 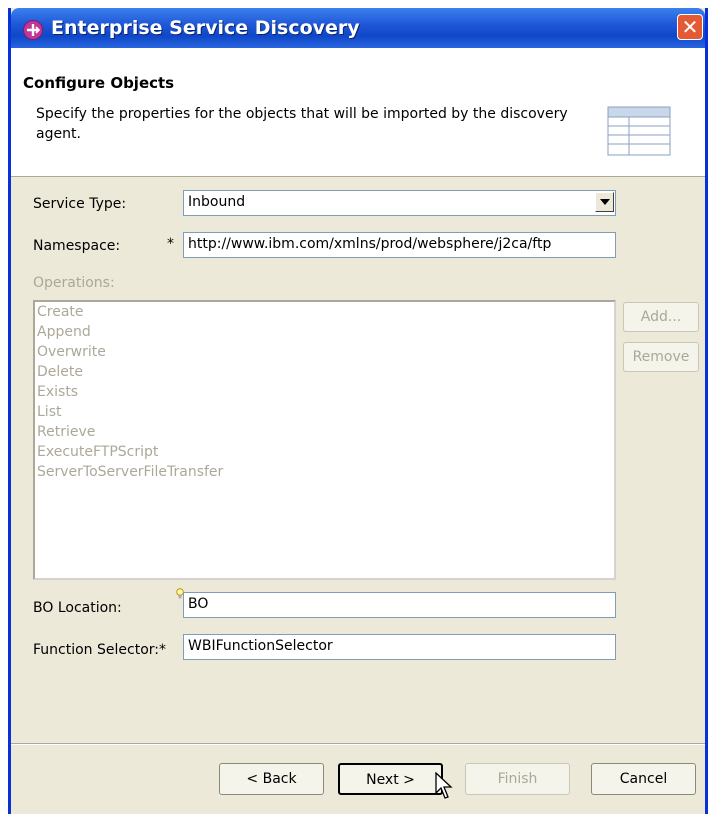 What do you see at coordinates (205, 28) in the screenshot?
I see `window-title: Enterprise Service Discovery` at bounding box center [205, 28].